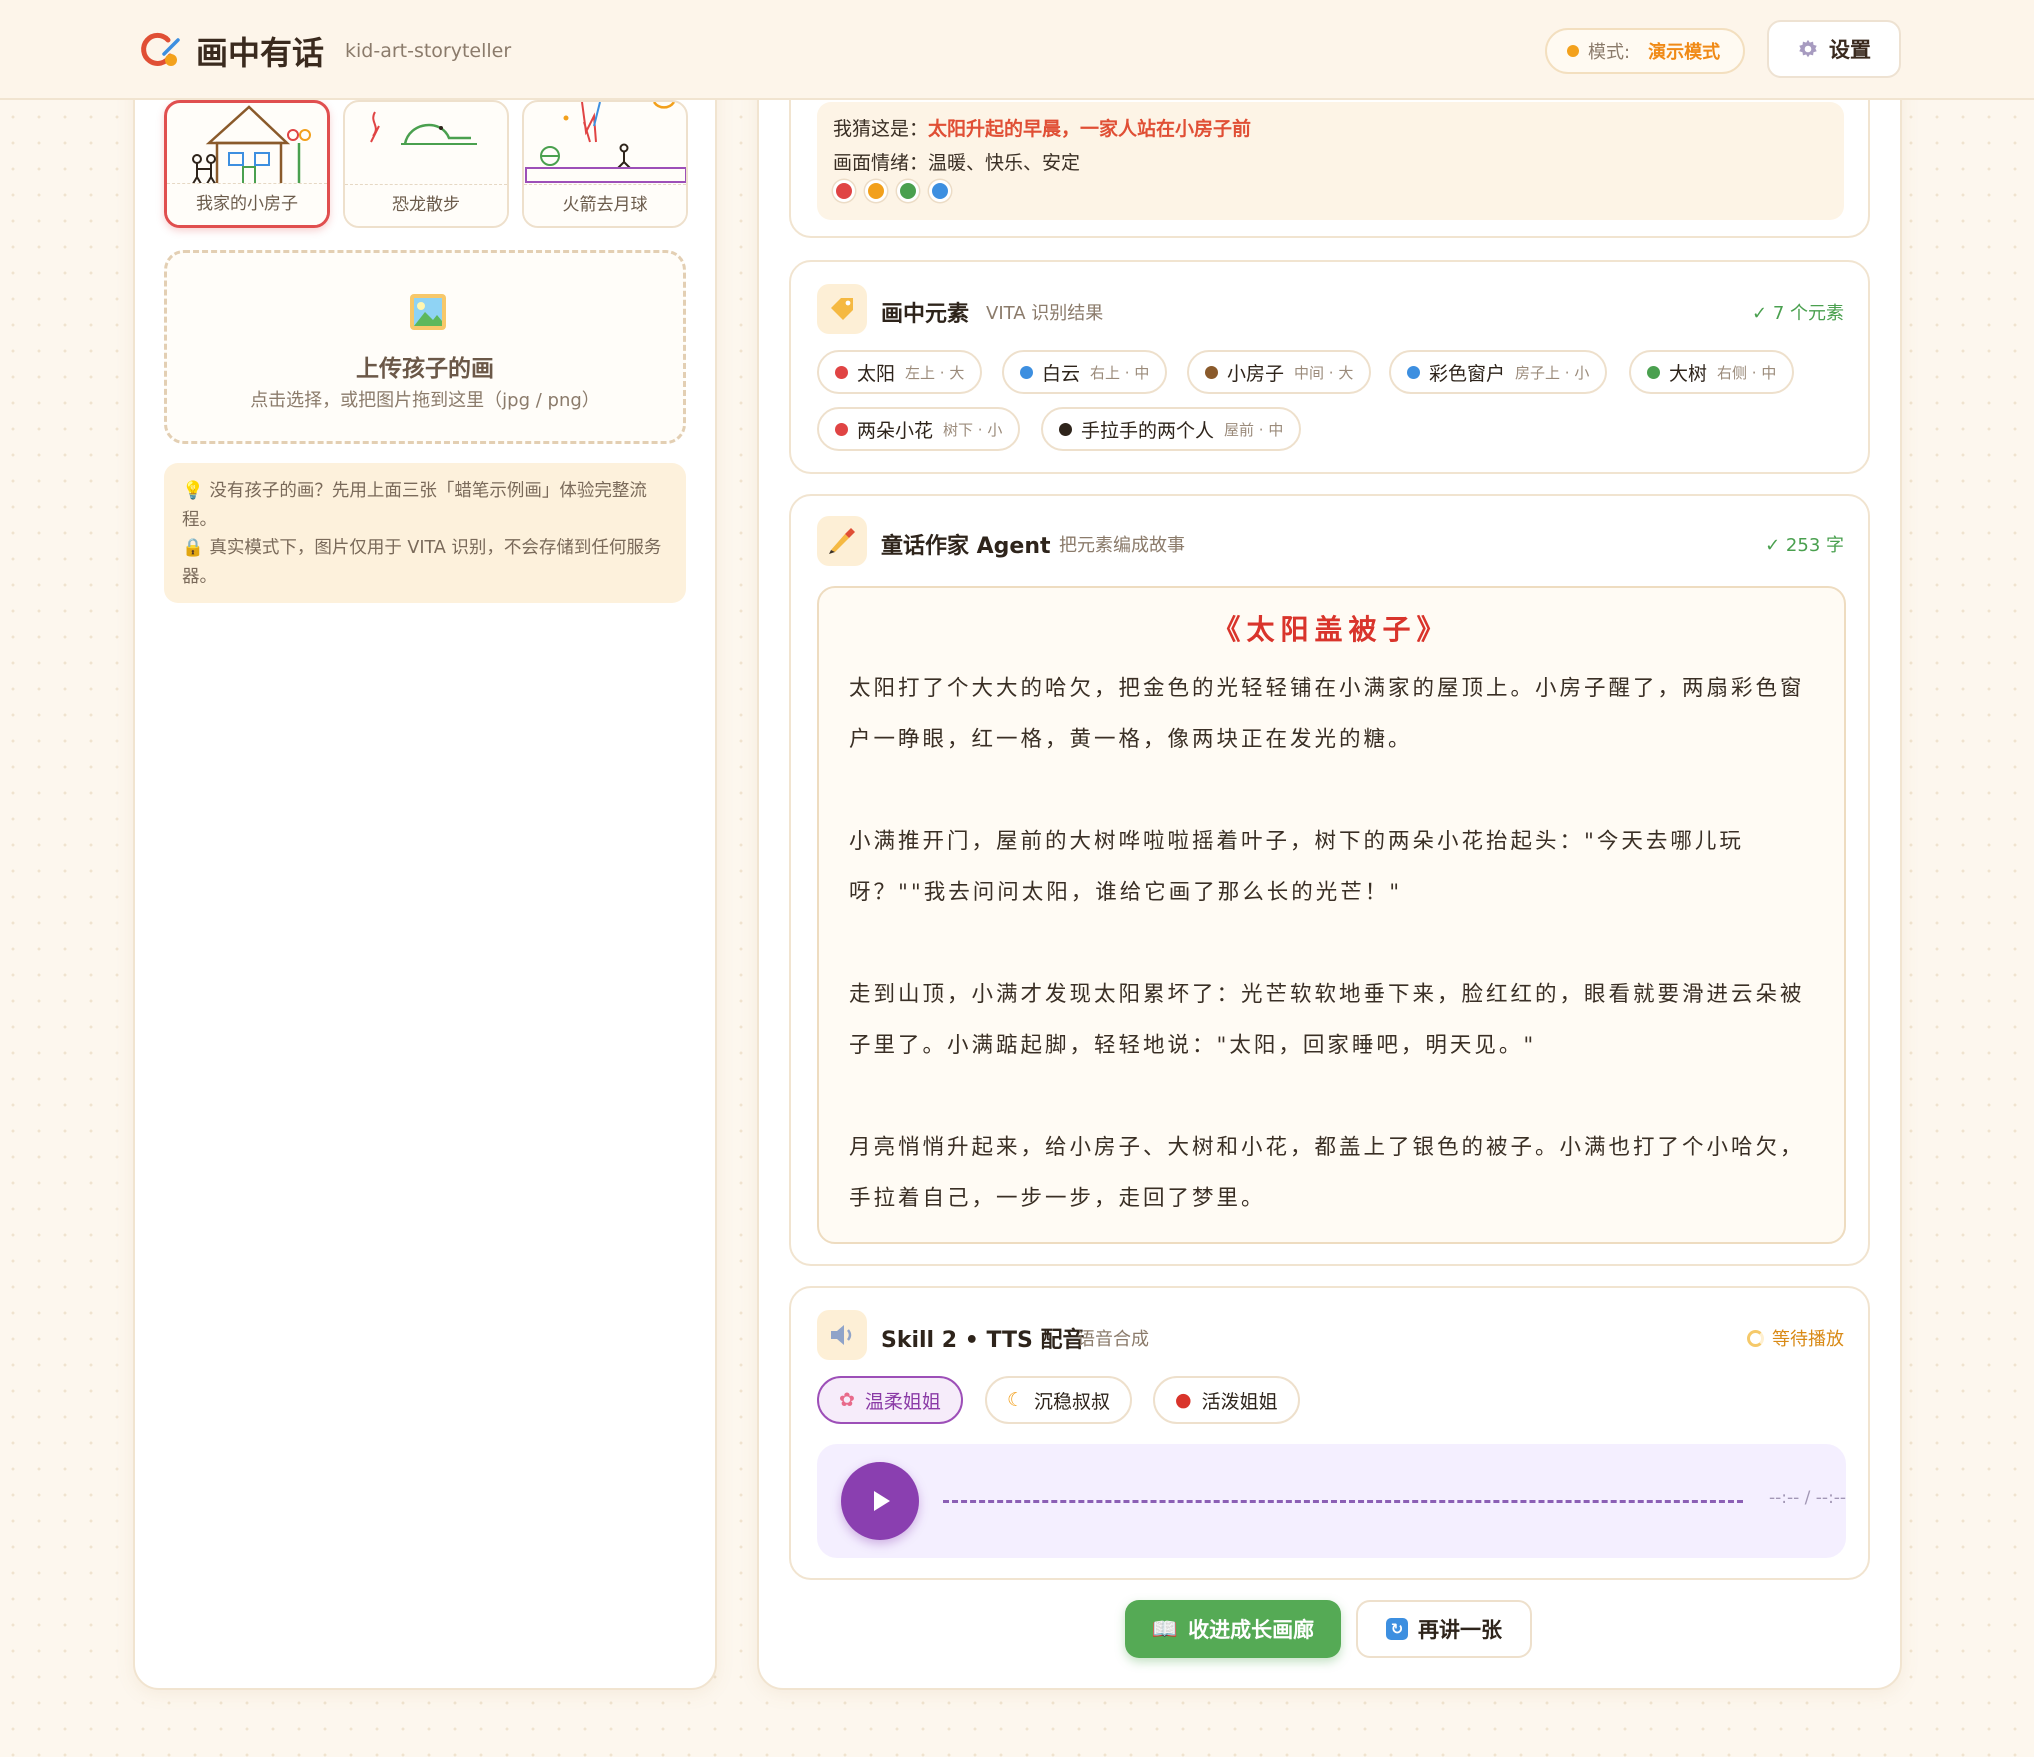 This screenshot has width=2034, height=1757. Describe the element at coordinates (1747, 372) in the screenshot. I see `chip-pos: 右侧 · 中` at that location.